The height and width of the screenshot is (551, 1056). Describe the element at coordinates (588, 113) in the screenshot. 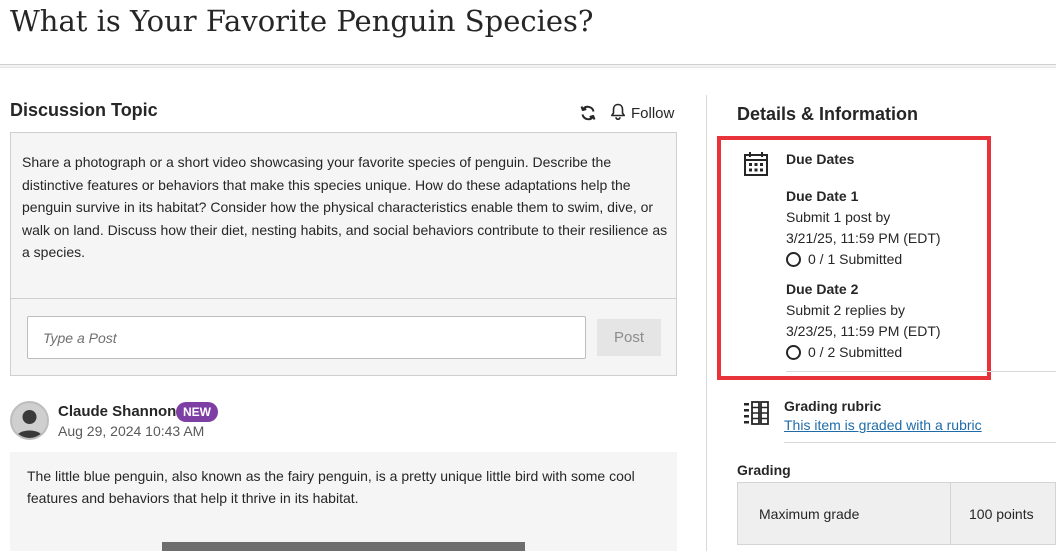

I see `refresh-icon` at that location.